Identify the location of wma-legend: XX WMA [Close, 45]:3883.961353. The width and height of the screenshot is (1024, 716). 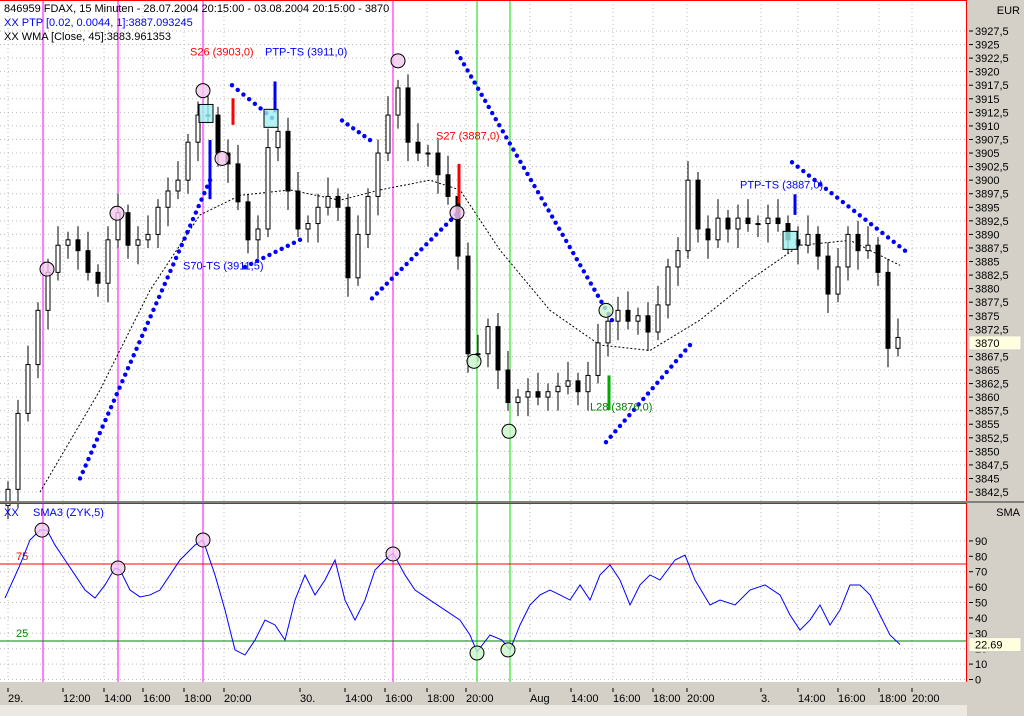
(87, 37).